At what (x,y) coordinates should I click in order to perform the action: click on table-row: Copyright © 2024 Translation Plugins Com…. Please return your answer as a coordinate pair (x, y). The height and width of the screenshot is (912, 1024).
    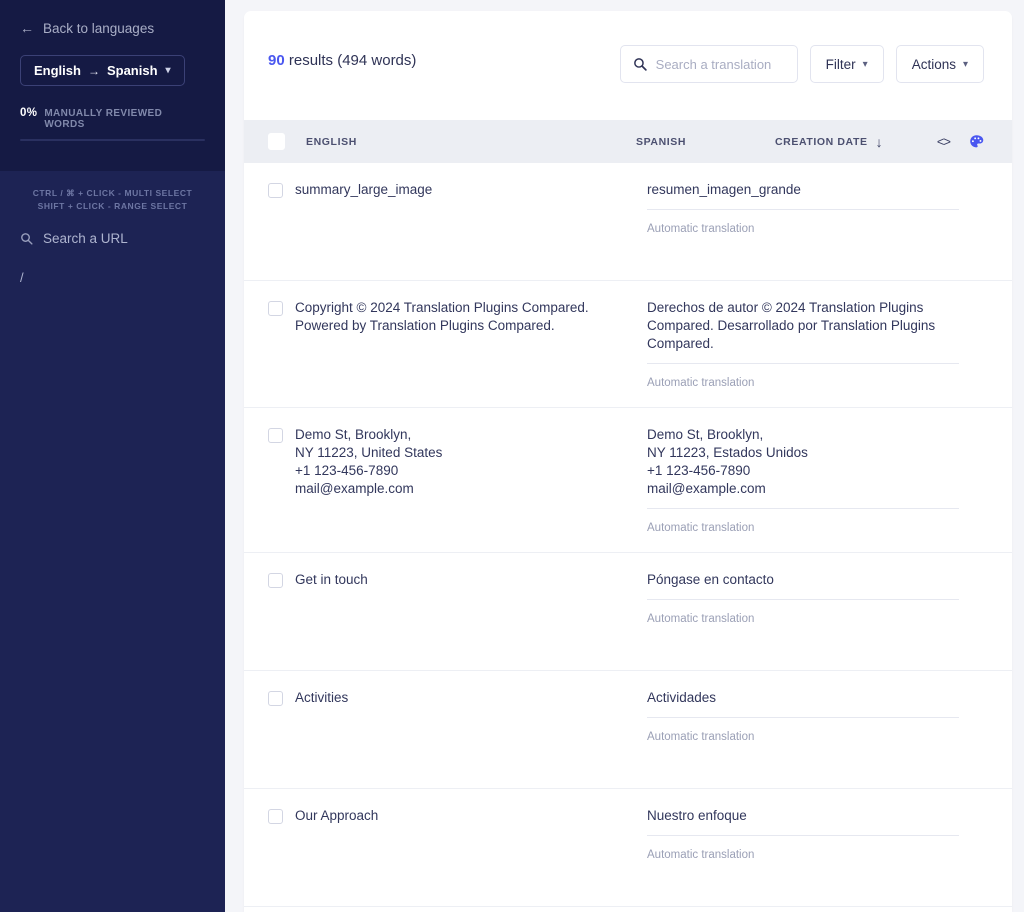
    Looking at the image, I should click on (628, 344).